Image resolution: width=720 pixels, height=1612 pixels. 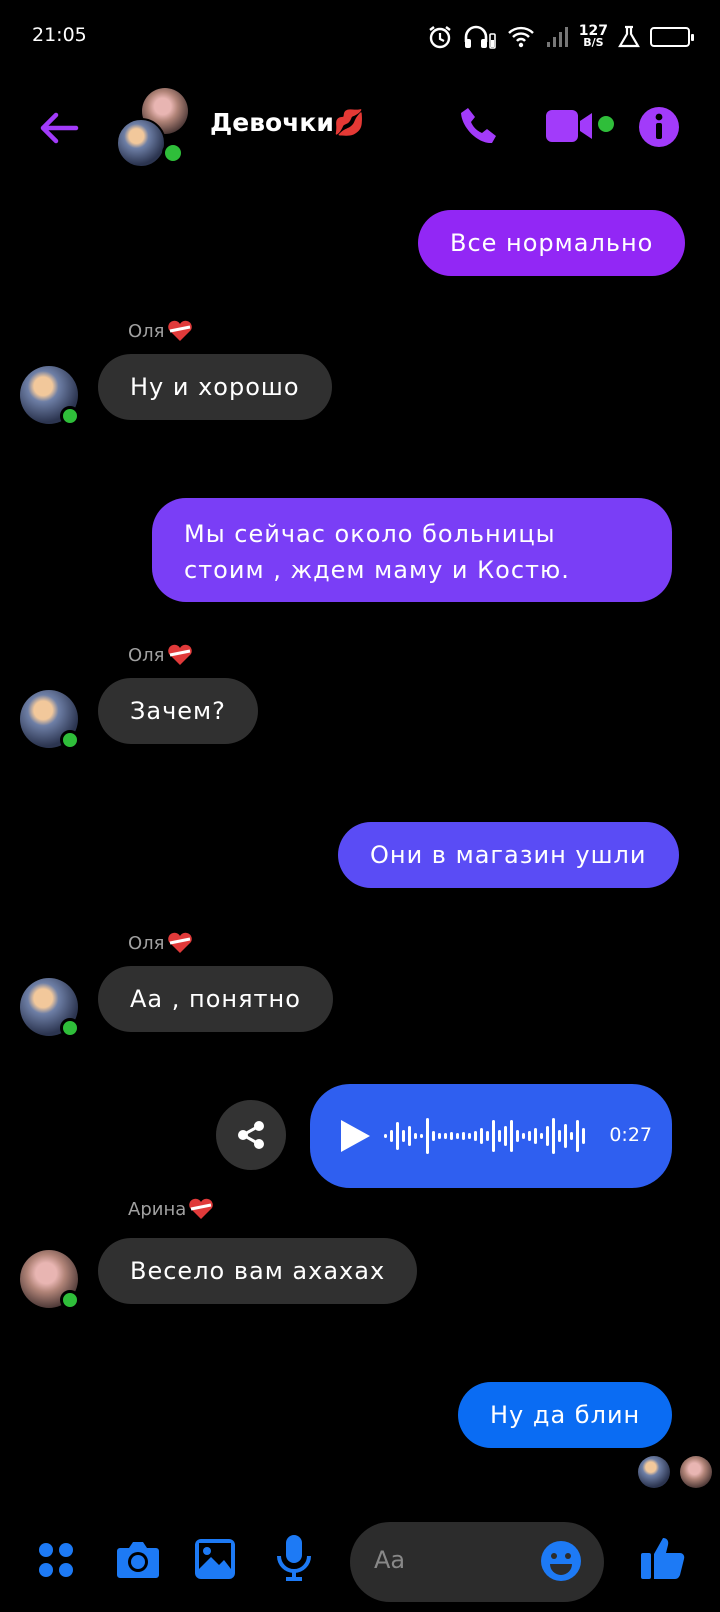 What do you see at coordinates (440, 37) in the screenshot?
I see `alarm-icon` at bounding box center [440, 37].